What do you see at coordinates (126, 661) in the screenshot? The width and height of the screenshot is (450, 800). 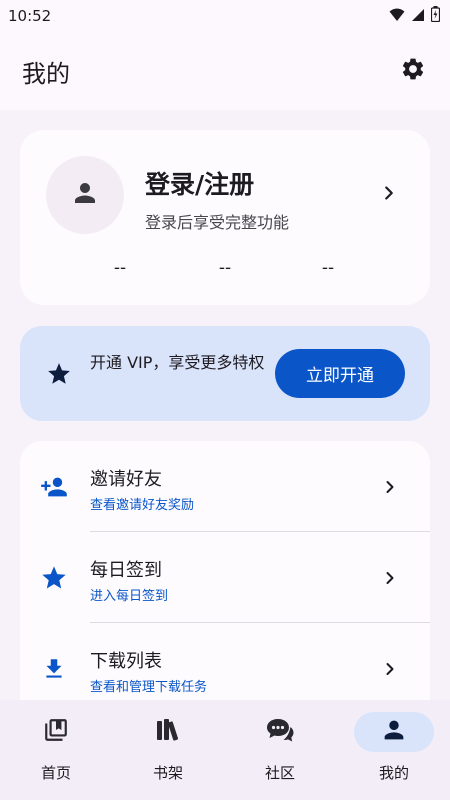 I see `menu-item-title: 下载列表` at bounding box center [126, 661].